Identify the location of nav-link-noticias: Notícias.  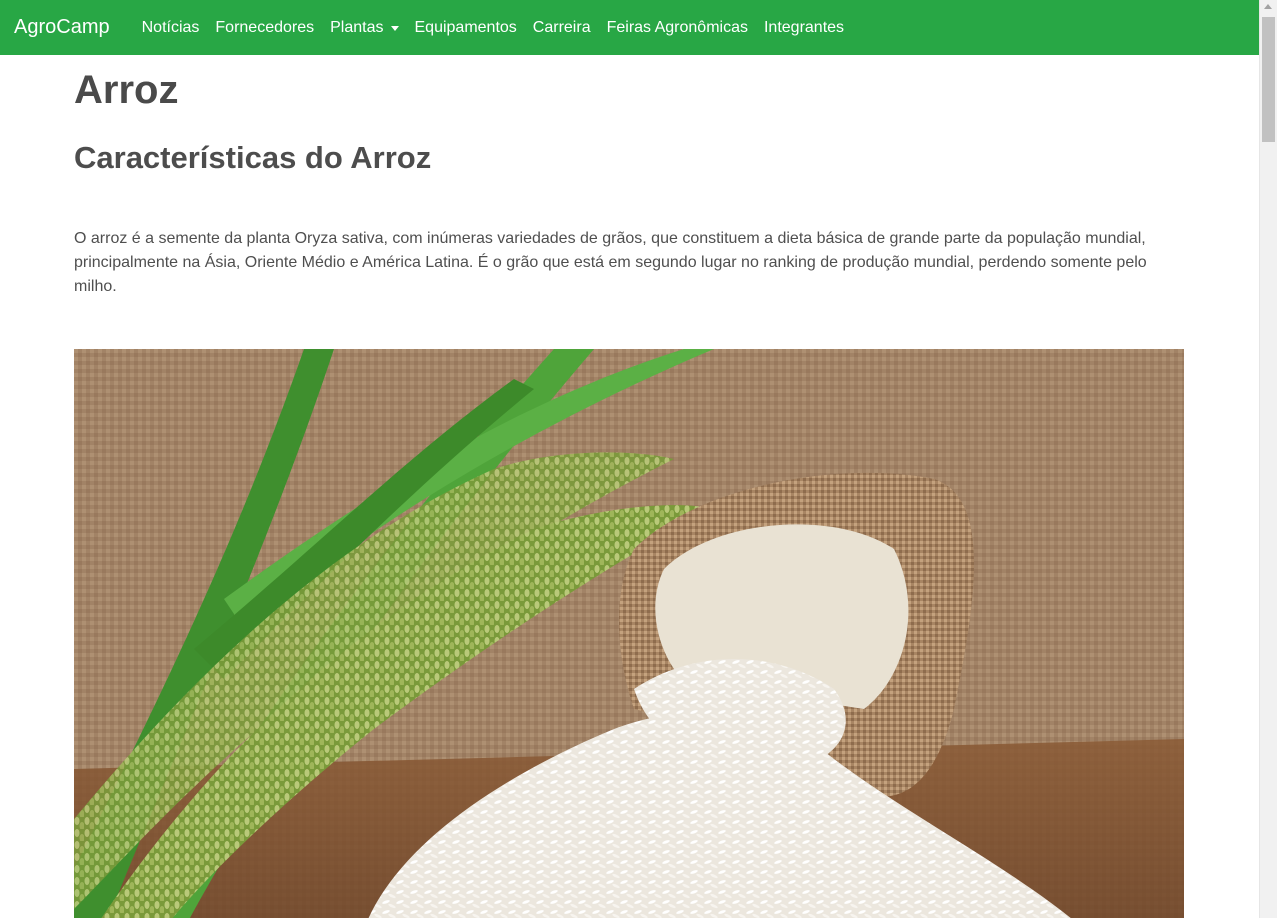
(171, 28).